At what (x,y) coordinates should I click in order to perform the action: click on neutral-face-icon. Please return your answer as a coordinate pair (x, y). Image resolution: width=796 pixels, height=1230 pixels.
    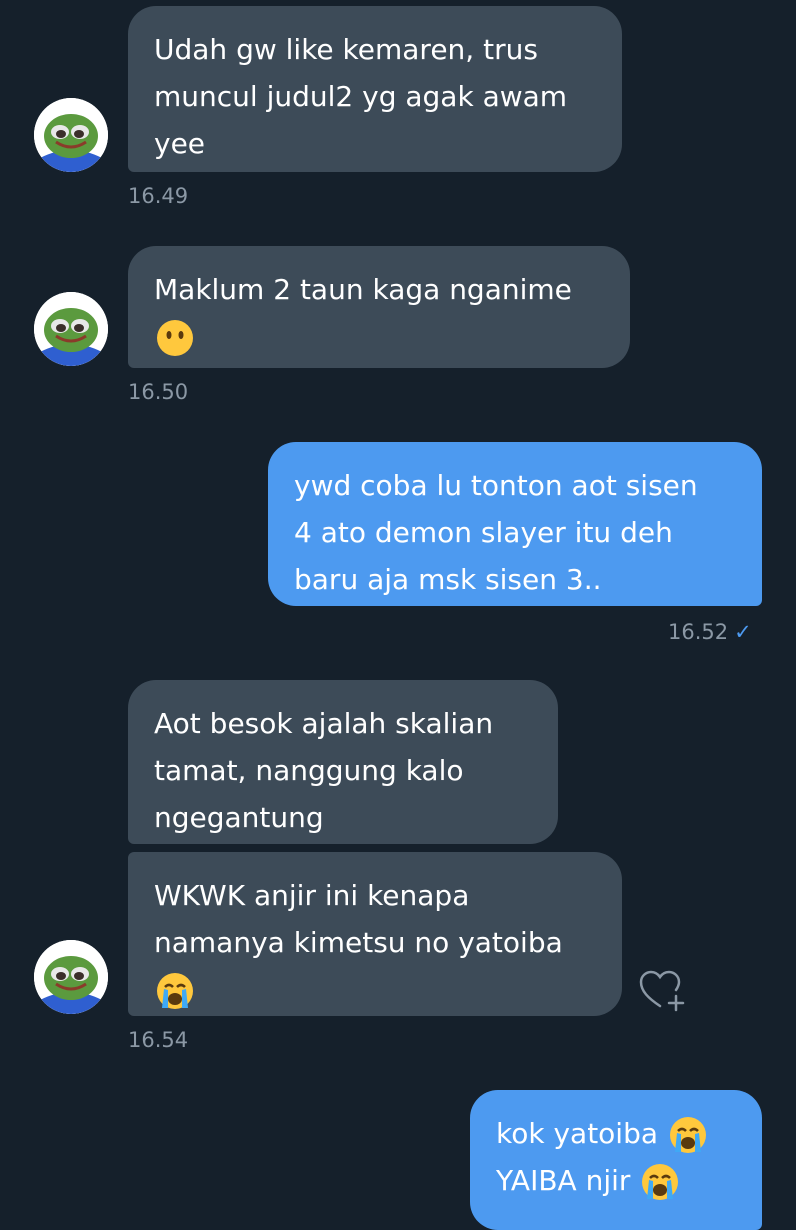
    Looking at the image, I should click on (175, 338).